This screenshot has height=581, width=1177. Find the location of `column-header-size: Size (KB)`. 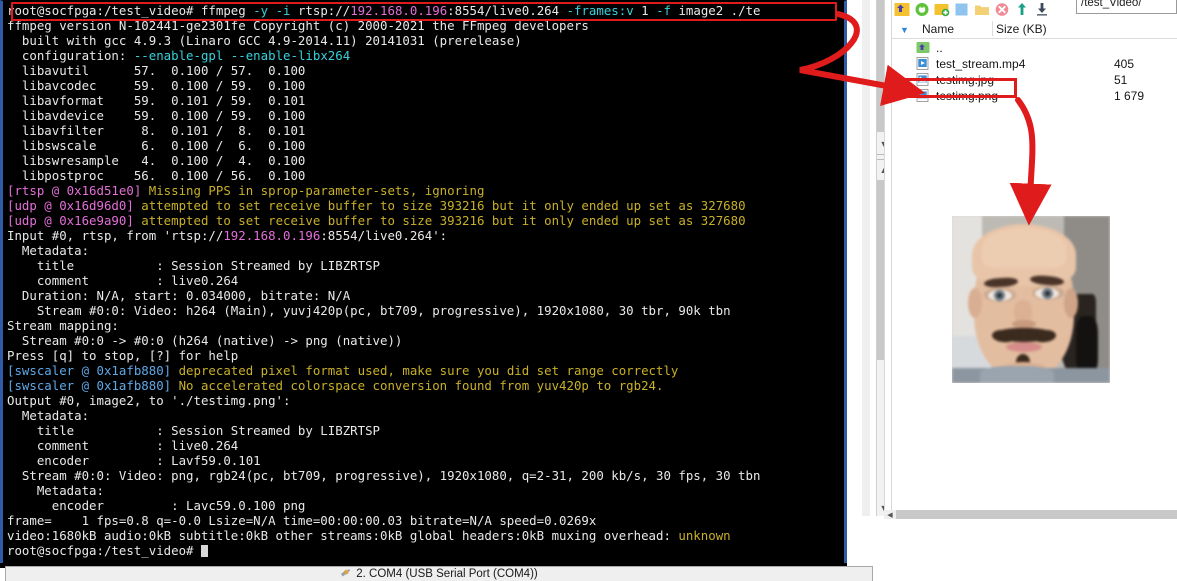

column-header-size: Size (KB) is located at coordinates (1021, 29).